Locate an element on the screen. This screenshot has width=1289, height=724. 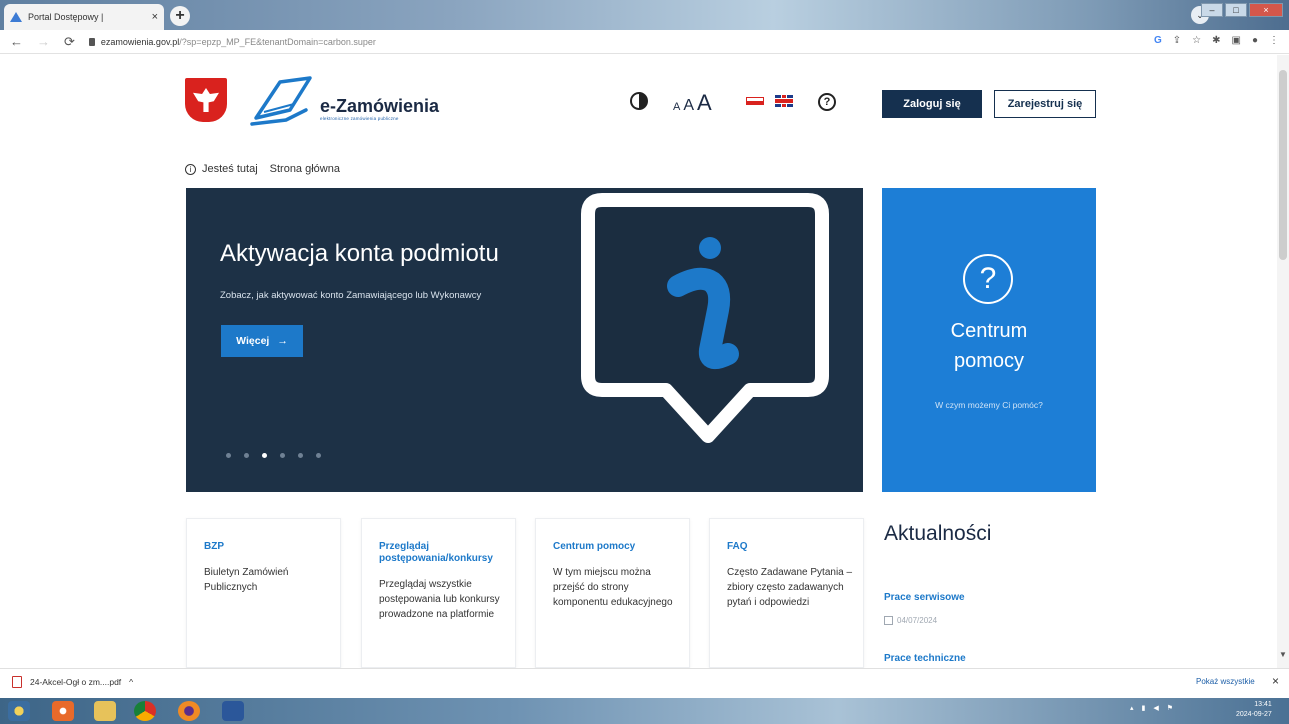
flag-icon: ⚑ is located at coordinates (1170, 708).